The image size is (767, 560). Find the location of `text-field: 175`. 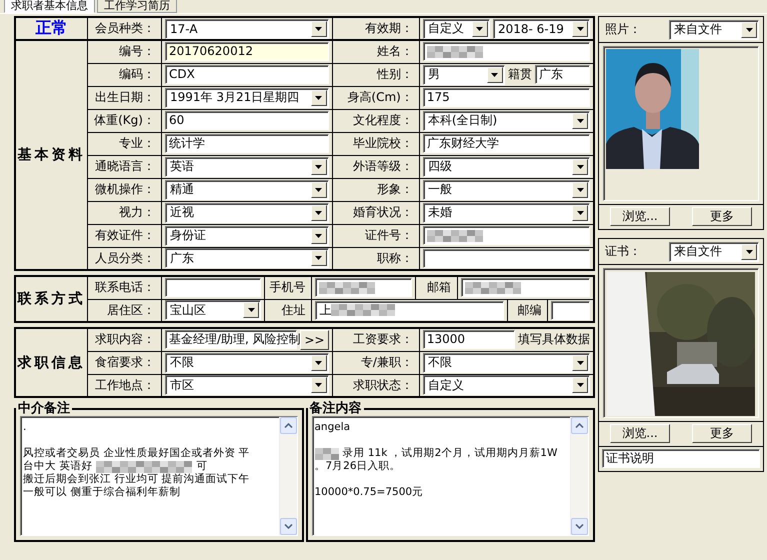

text-field: 175 is located at coordinates (506, 97).